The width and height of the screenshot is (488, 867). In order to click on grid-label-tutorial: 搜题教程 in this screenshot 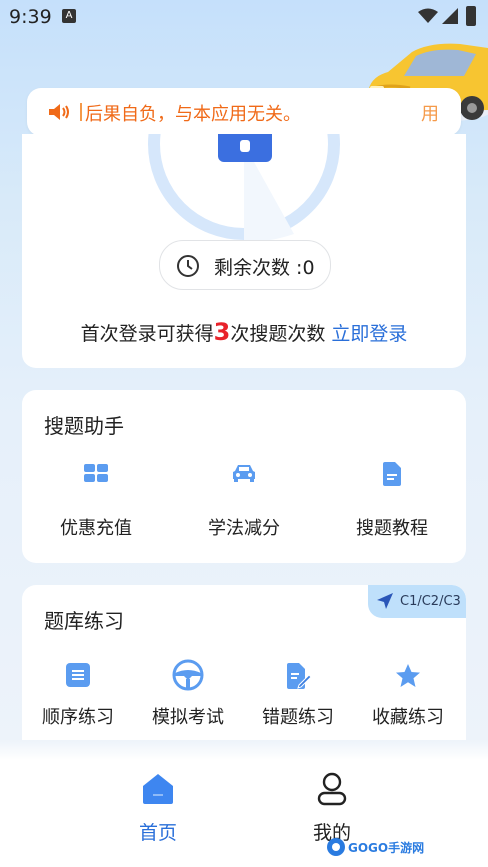, I will do `click(392, 528)`.